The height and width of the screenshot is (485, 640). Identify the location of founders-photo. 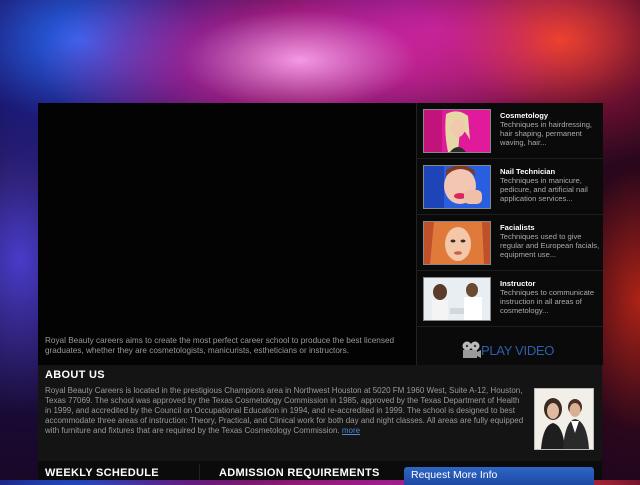
(564, 419).